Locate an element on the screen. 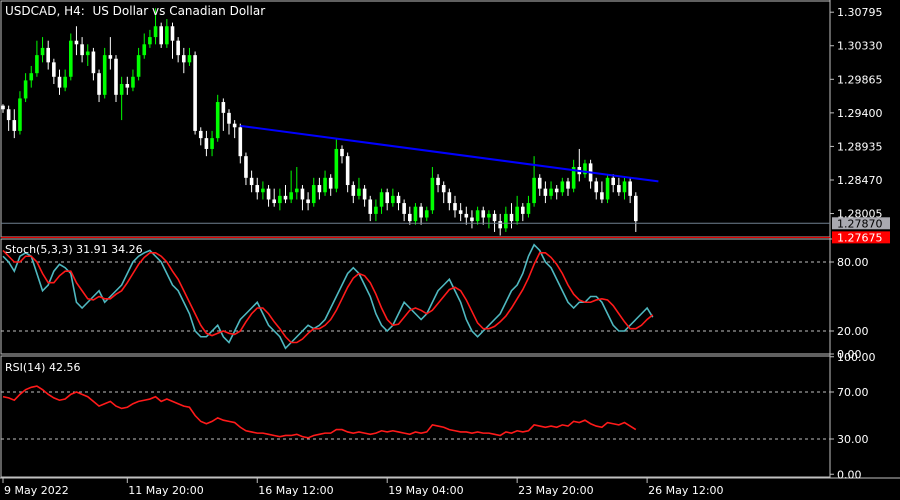 Image resolution: width=900 pixels, height=500 pixels. price-tick-label: 1.28935 is located at coordinates (860, 146).